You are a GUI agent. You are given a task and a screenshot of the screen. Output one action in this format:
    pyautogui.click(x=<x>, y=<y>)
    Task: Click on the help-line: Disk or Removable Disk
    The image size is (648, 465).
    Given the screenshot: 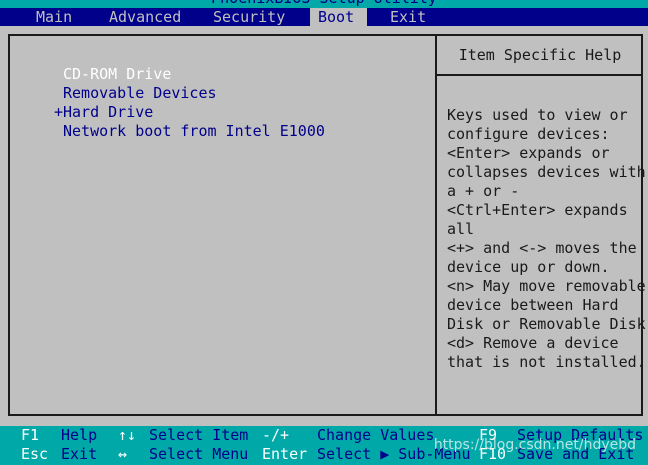 What is the action you would take?
    pyautogui.click(x=546, y=324)
    